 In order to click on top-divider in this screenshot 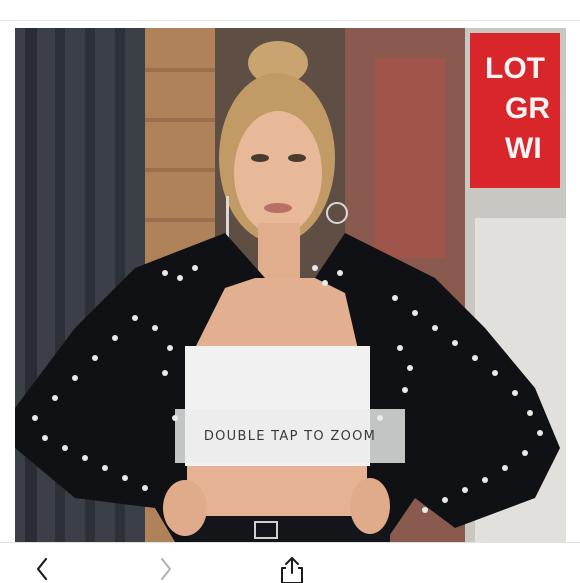, I will do `click(290, 20)`.